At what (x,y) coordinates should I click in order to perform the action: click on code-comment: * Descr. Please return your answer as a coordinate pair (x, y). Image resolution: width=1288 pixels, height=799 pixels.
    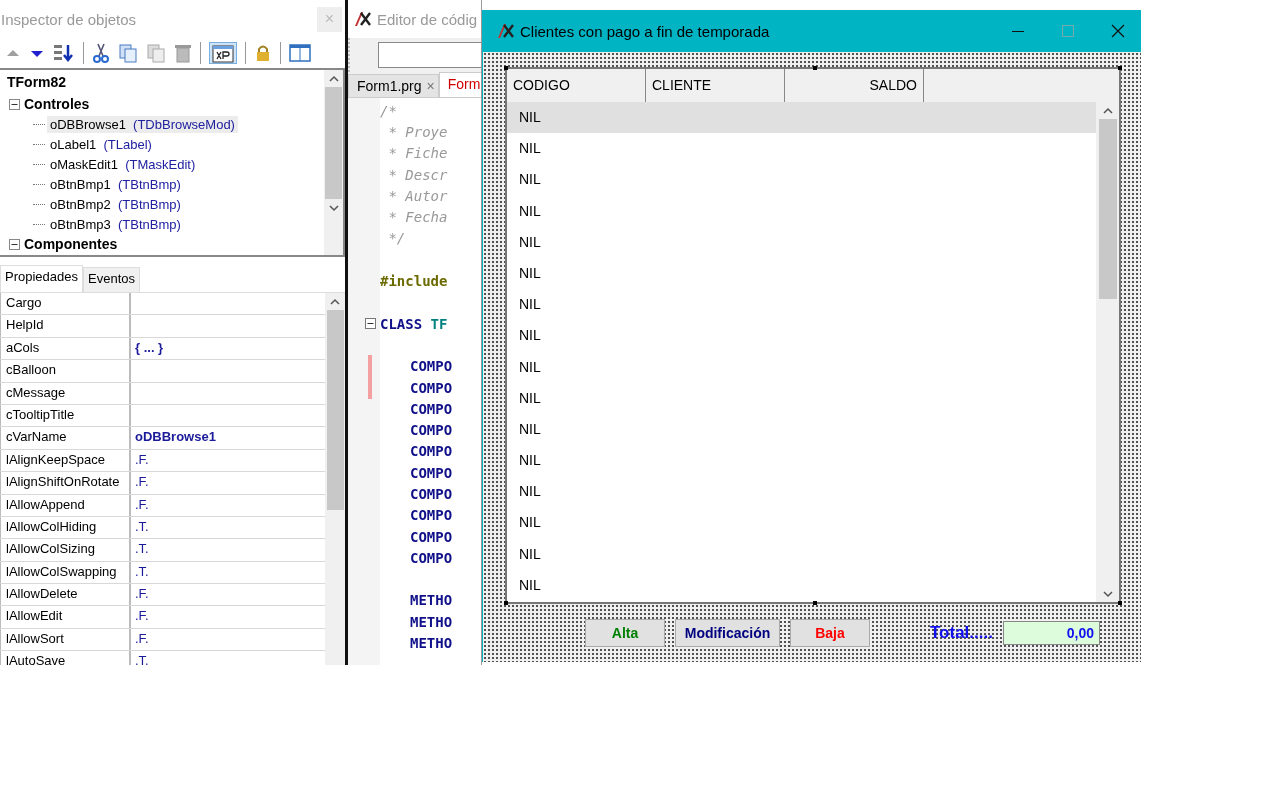
    Looking at the image, I should click on (417, 174).